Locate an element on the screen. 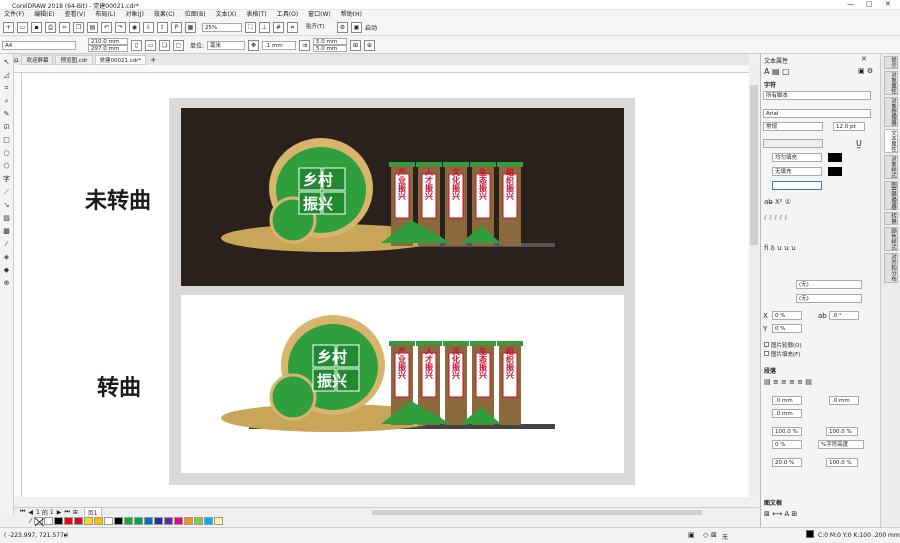 The image size is (900, 543). docker-tab-text-properties: 文本属性 is located at coordinates (891, 140).